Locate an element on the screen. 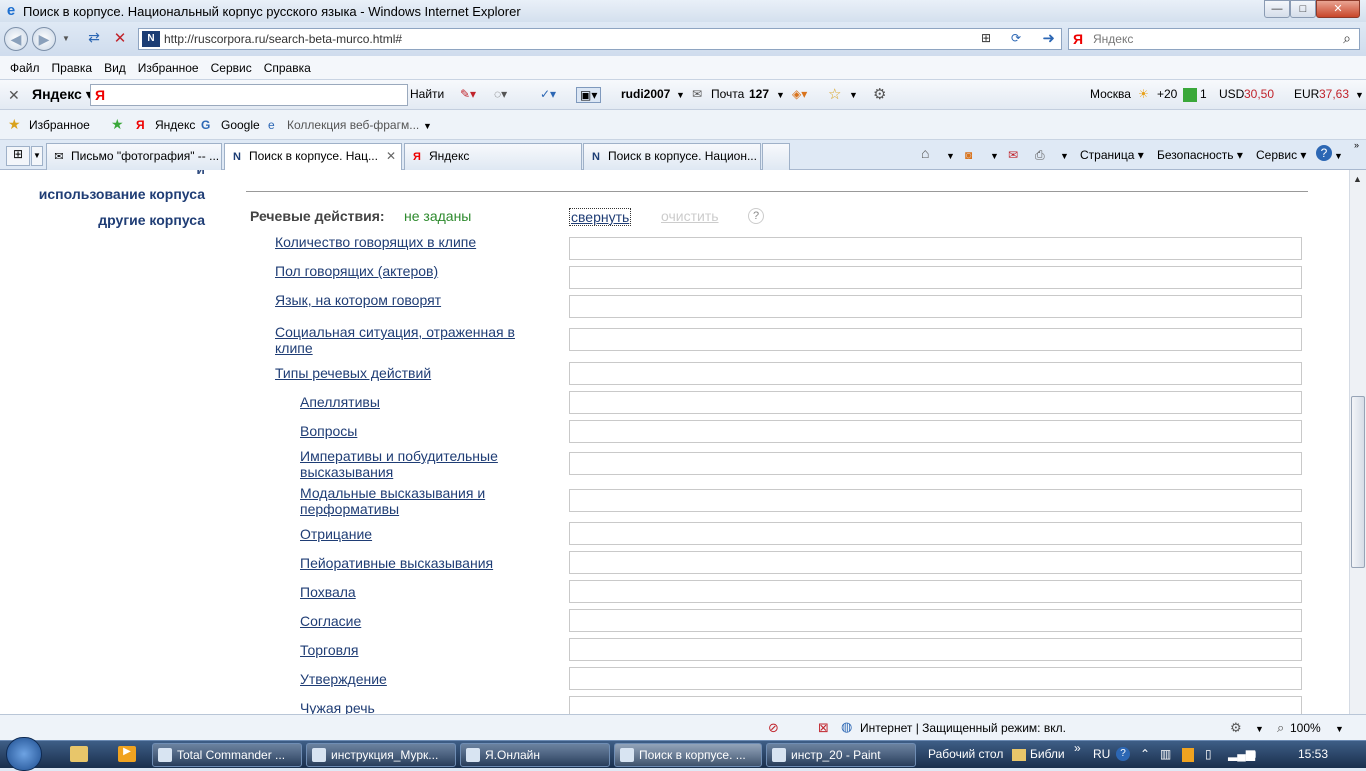  home-icon: ⌂ is located at coordinates (925, 153).